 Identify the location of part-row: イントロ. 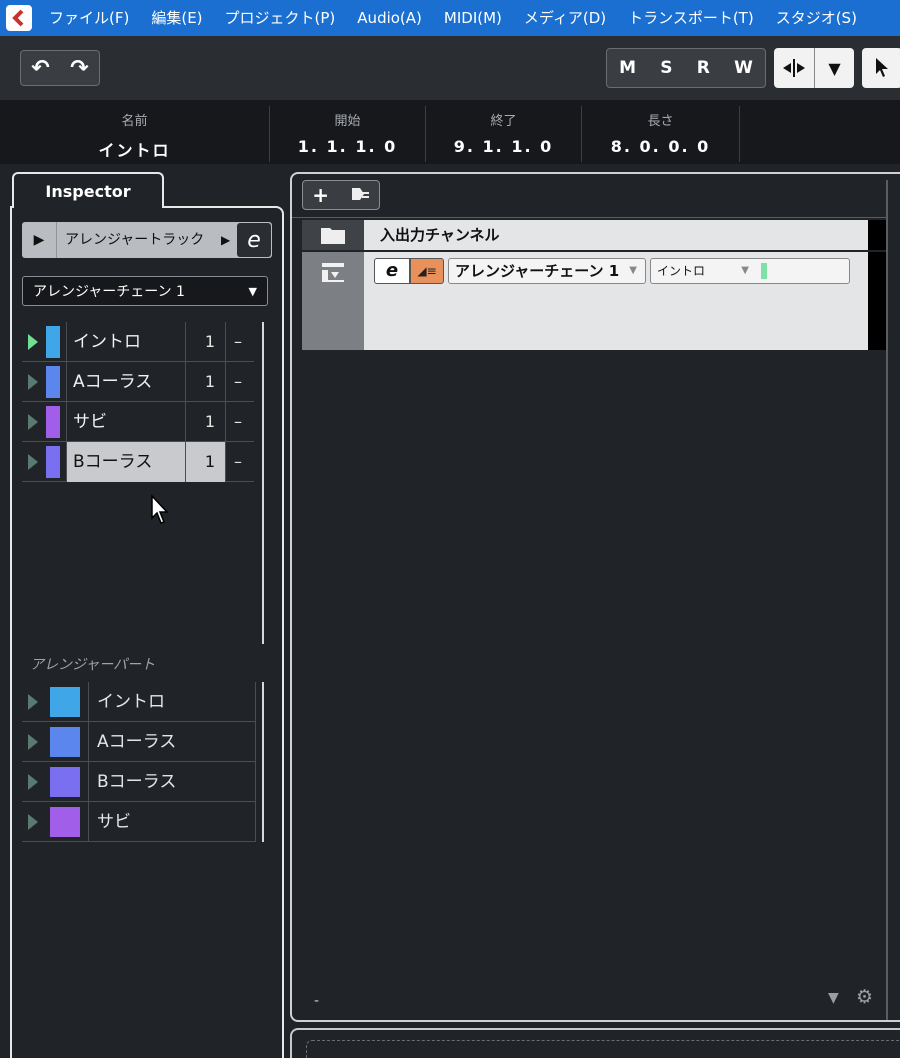
(139, 701).